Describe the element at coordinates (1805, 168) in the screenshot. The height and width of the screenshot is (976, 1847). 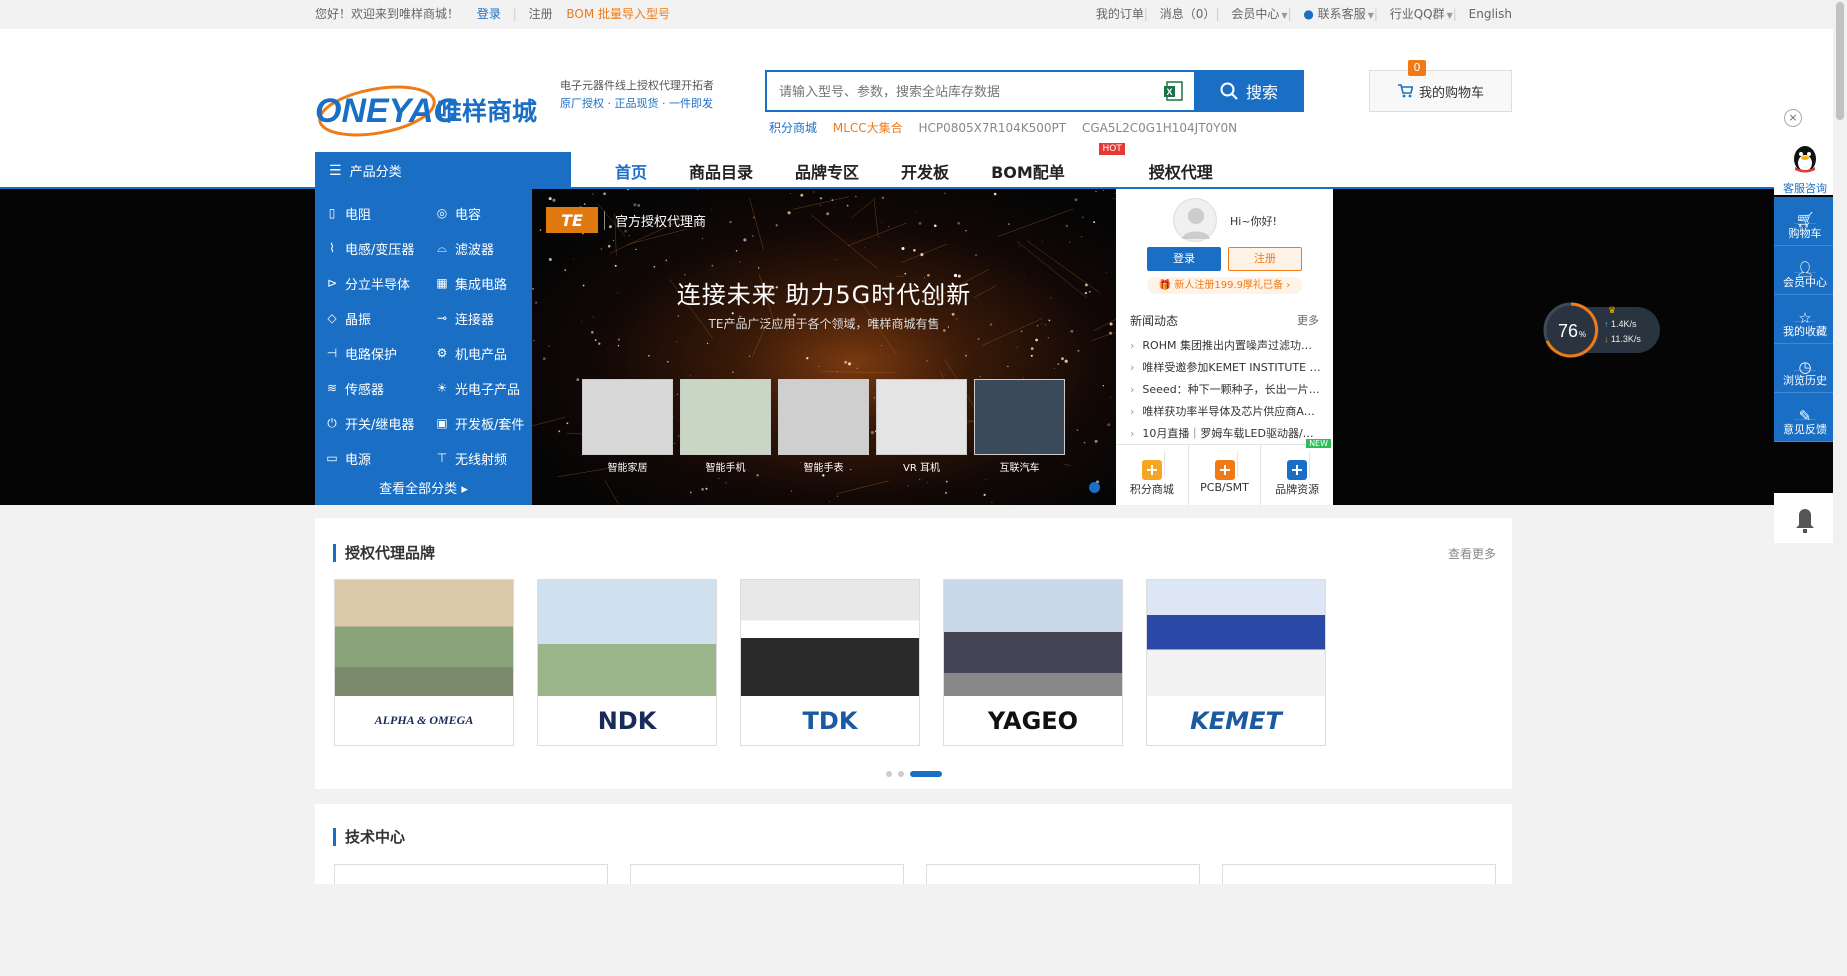
I see `qq-service-button: 客服咨询` at that location.